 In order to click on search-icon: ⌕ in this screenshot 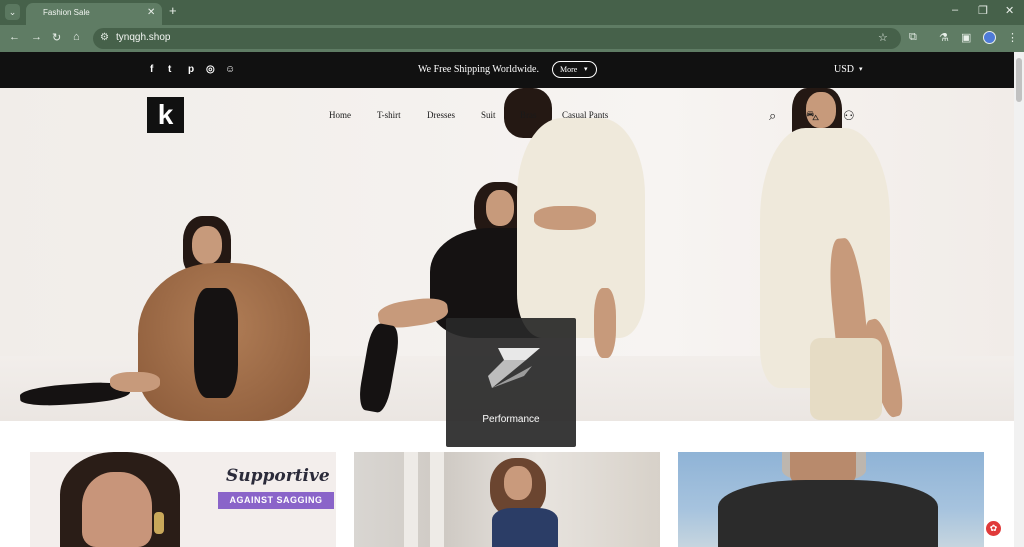, I will do `click(772, 116)`.